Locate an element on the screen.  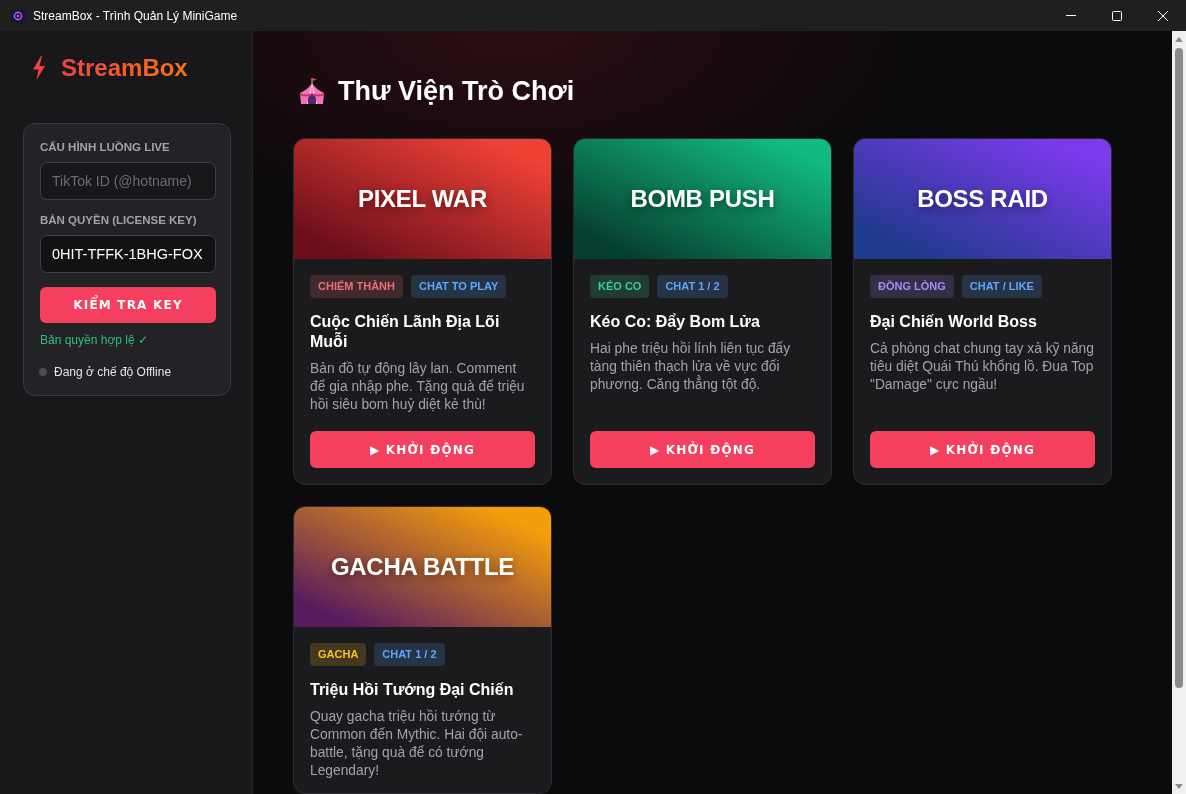
tiktok-id-field: TikTok ID (@hotname) is located at coordinates (128, 181).